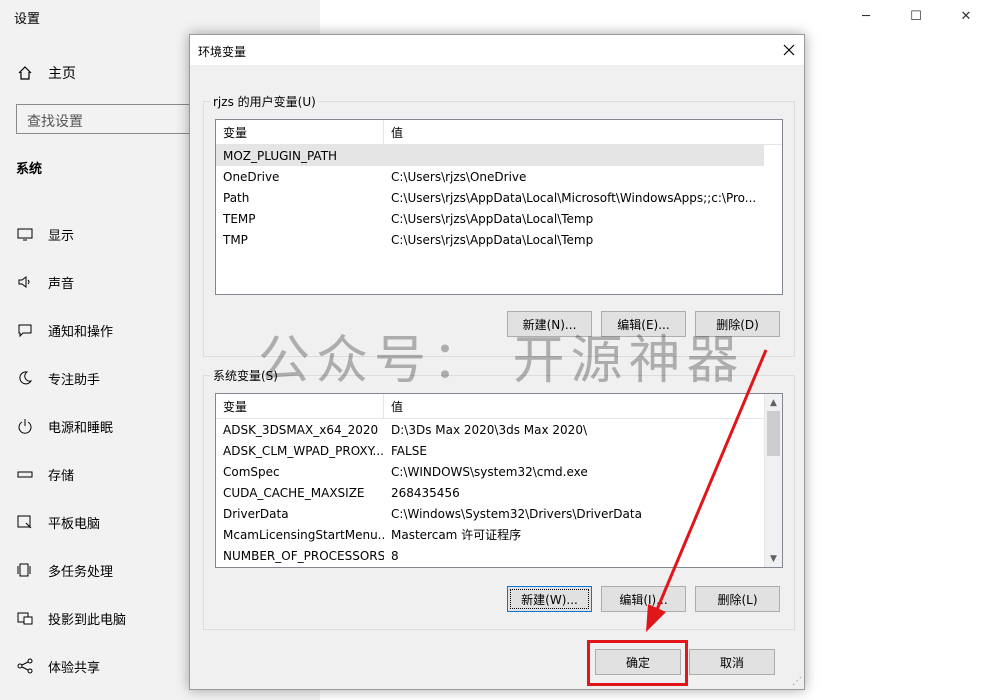  What do you see at coordinates (707, 490) in the screenshot?
I see `red-arrow-annotation` at bounding box center [707, 490].